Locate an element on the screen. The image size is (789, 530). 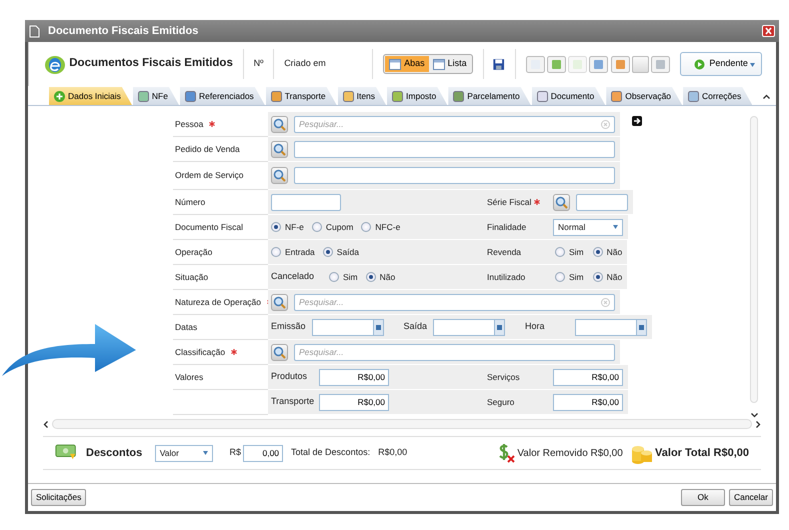
tab: Itens is located at coordinates (362, 96).